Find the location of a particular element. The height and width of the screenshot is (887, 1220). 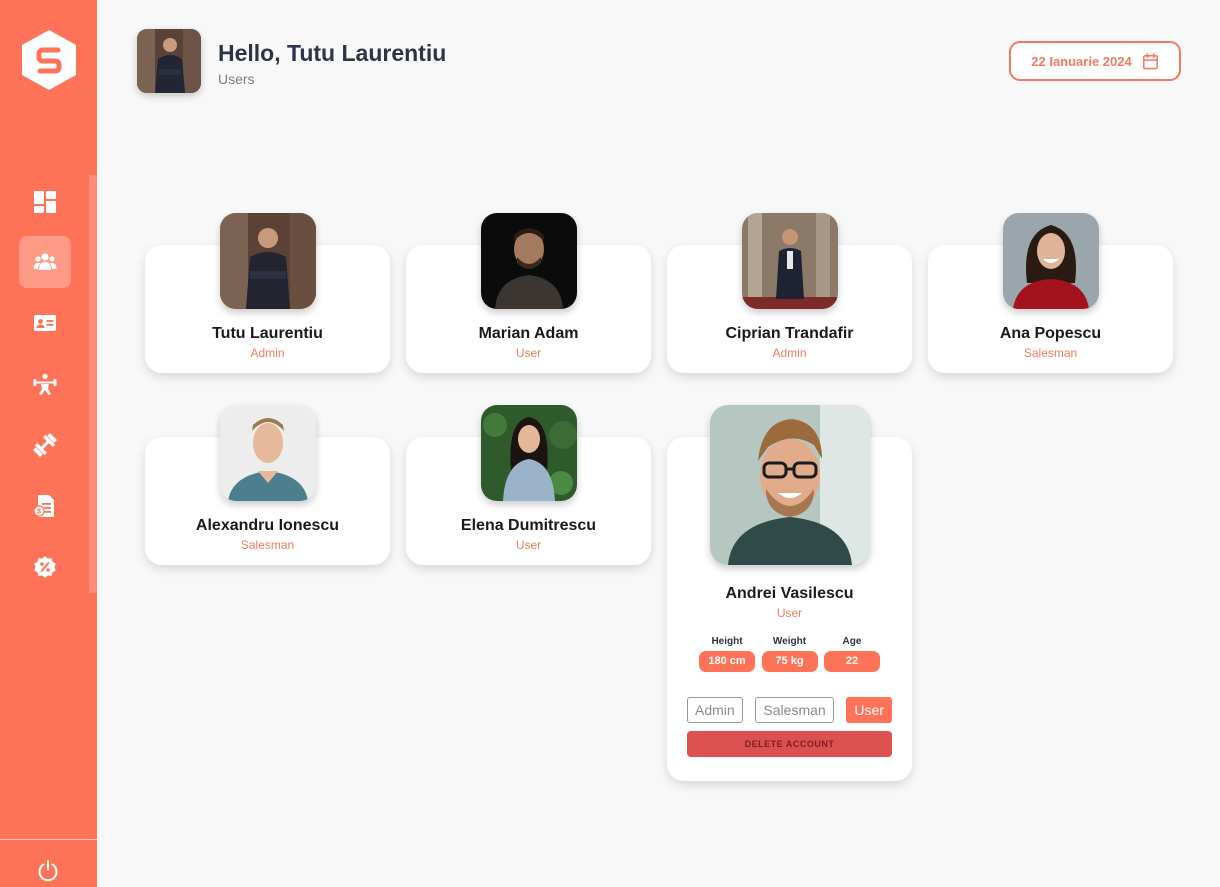

role-user-button: User is located at coordinates (869, 710).